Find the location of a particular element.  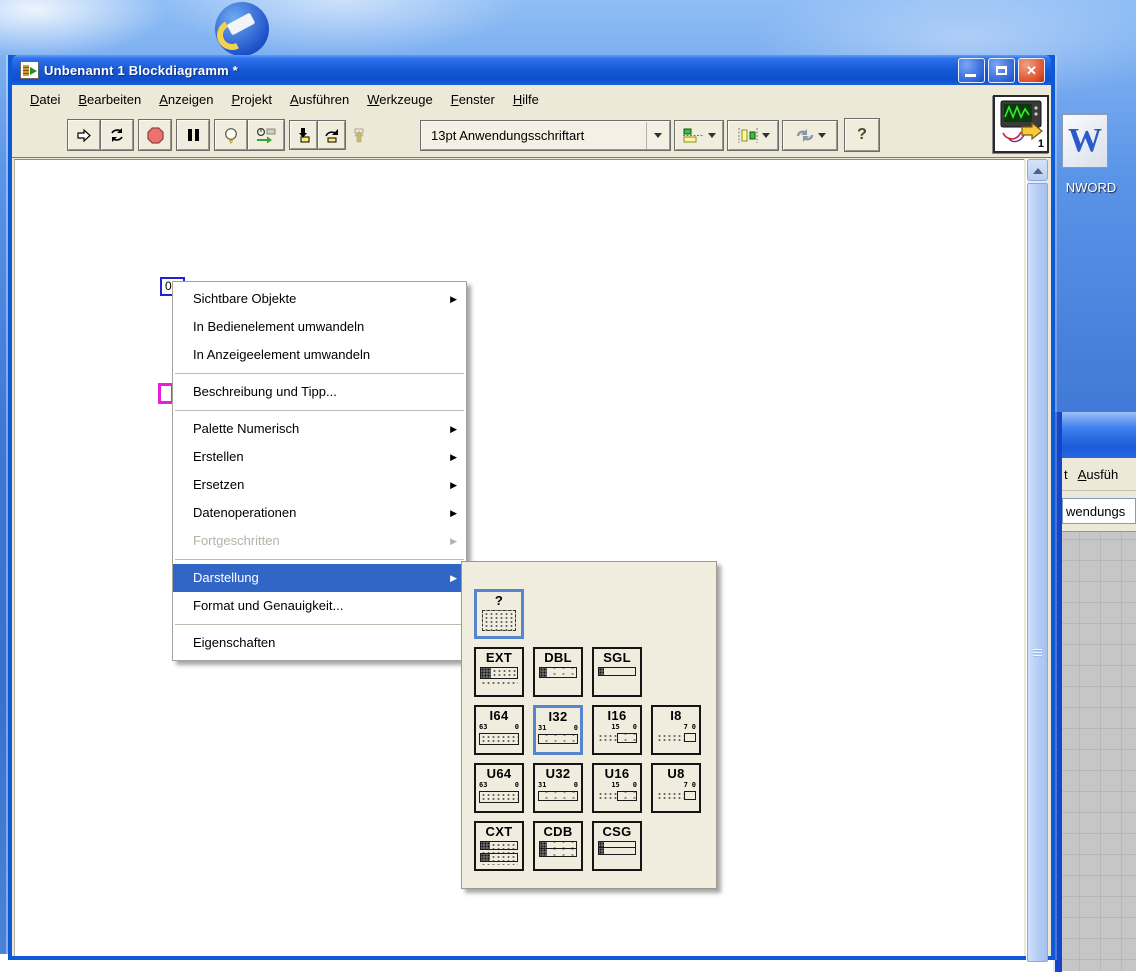

context-item-in-anzeigeelement: In Anzeigeelement umwandeln is located at coordinates (319, 355).